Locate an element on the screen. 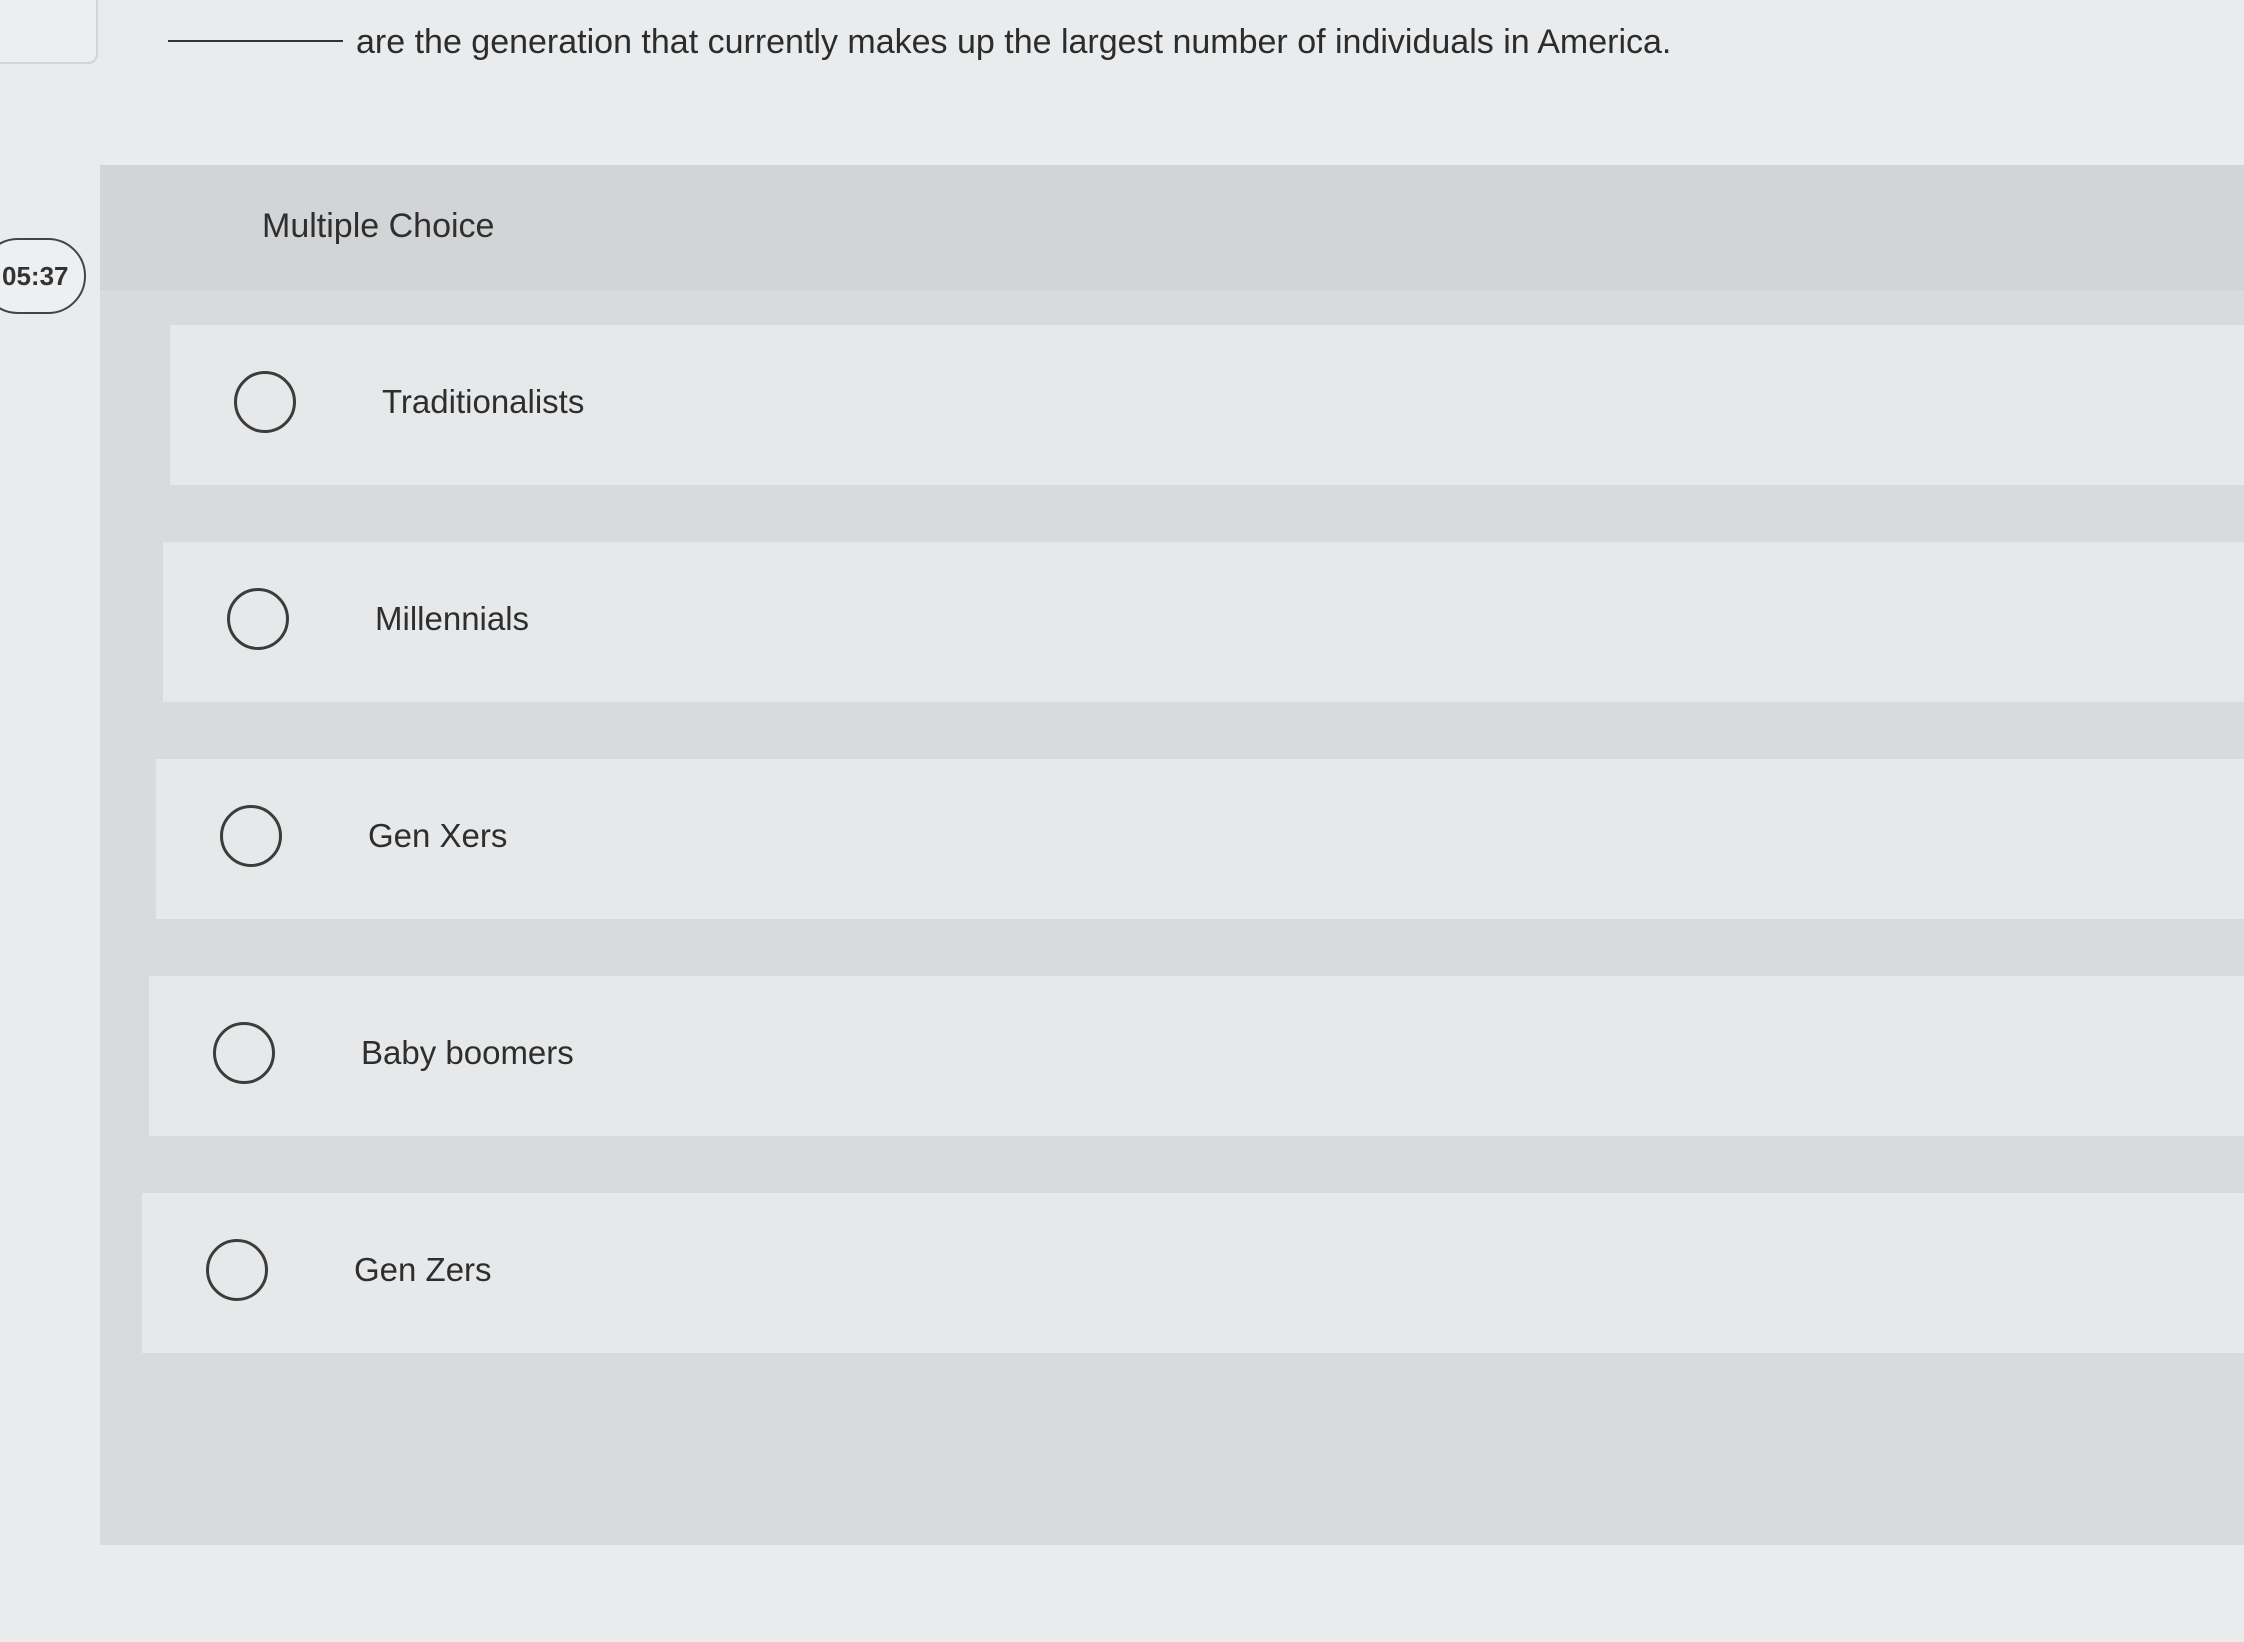 This screenshot has width=2244, height=1642. answer-option-millennials: Millennials is located at coordinates (1203, 622).